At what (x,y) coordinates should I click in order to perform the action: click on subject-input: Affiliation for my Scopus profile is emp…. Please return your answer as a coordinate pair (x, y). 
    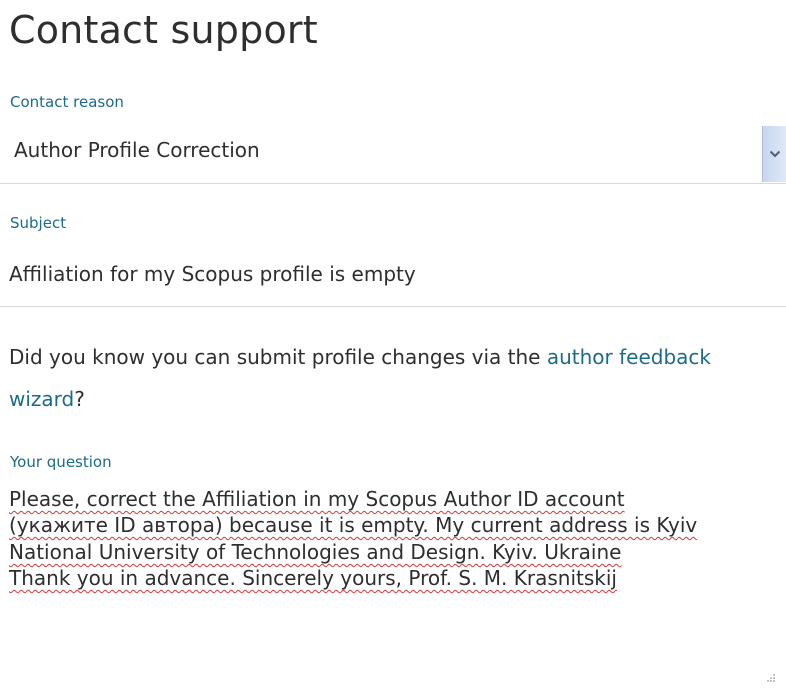
    Looking at the image, I should click on (393, 275).